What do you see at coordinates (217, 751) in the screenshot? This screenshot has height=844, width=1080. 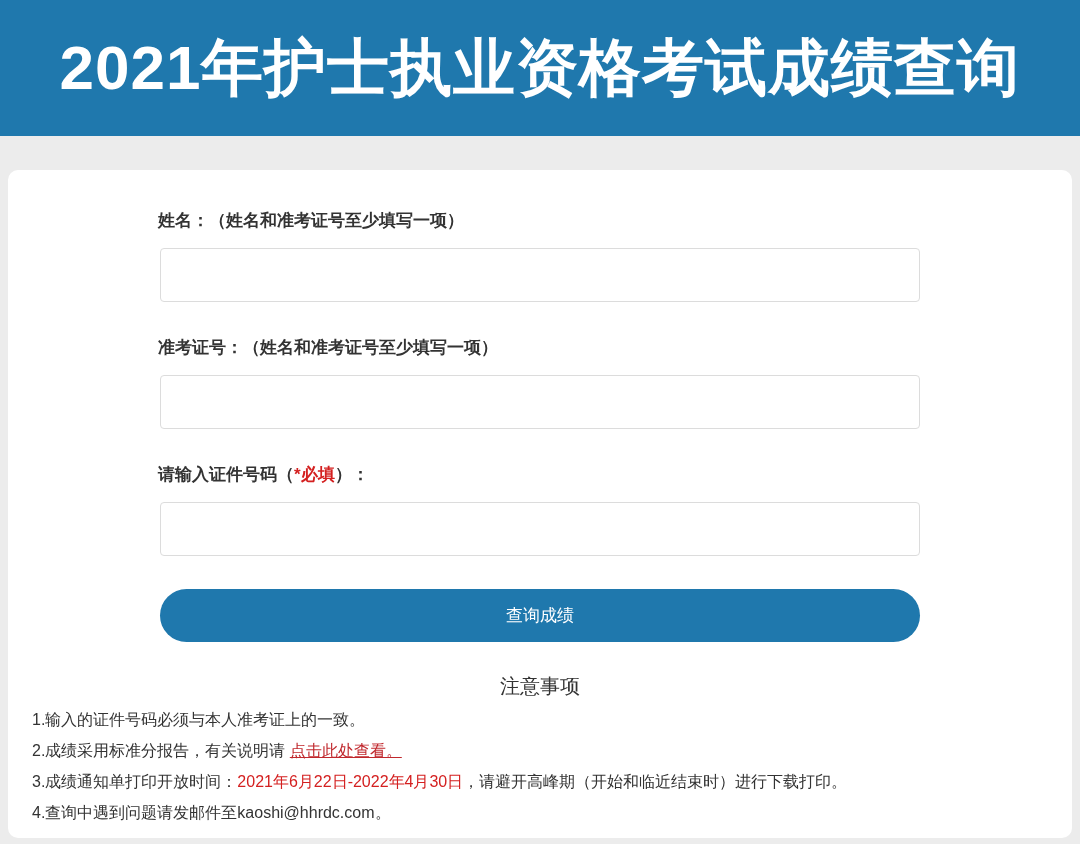 I see `note-text: 2.成绩采用标准分报告，有关说明请 点击此处查看。` at bounding box center [217, 751].